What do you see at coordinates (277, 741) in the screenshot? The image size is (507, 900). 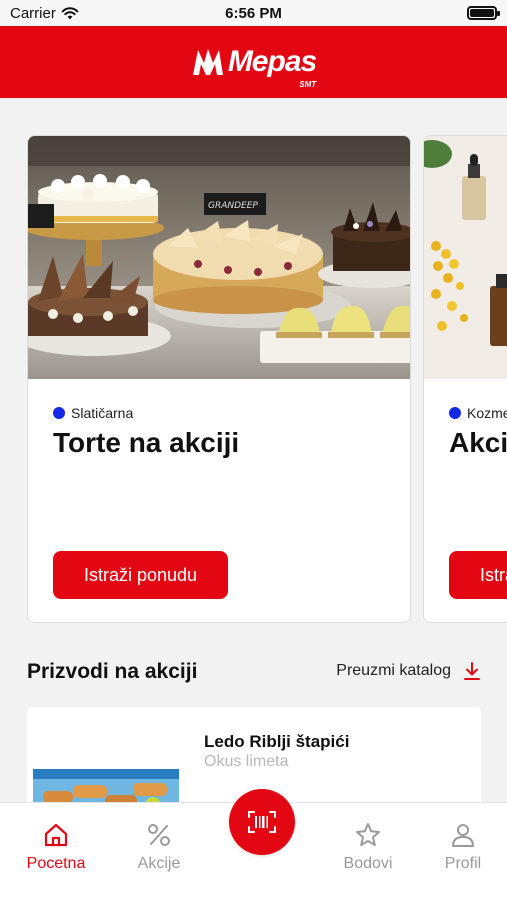 I see `product-name: Ledo Riblji štapići` at bounding box center [277, 741].